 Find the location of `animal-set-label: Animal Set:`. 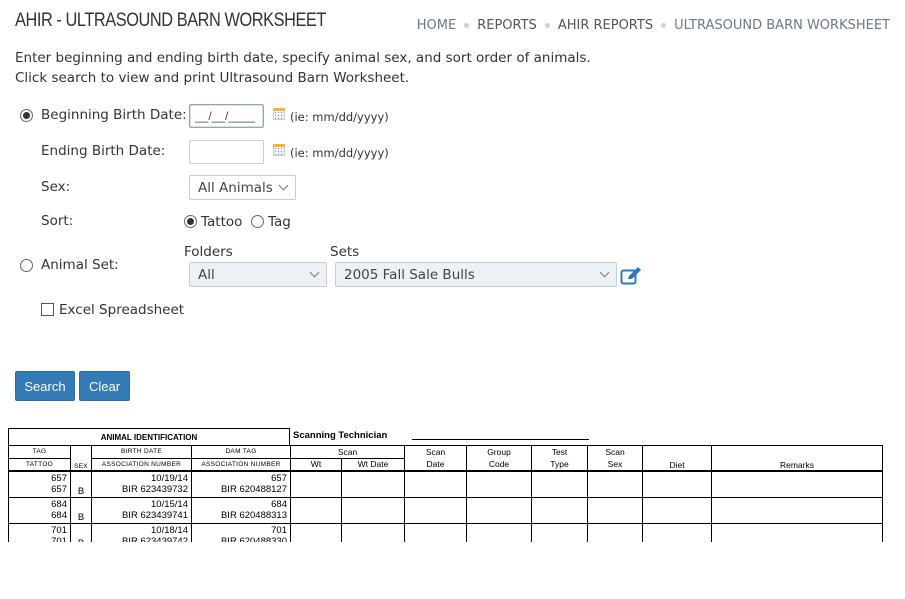

animal-set-label: Animal Set: is located at coordinates (80, 265).